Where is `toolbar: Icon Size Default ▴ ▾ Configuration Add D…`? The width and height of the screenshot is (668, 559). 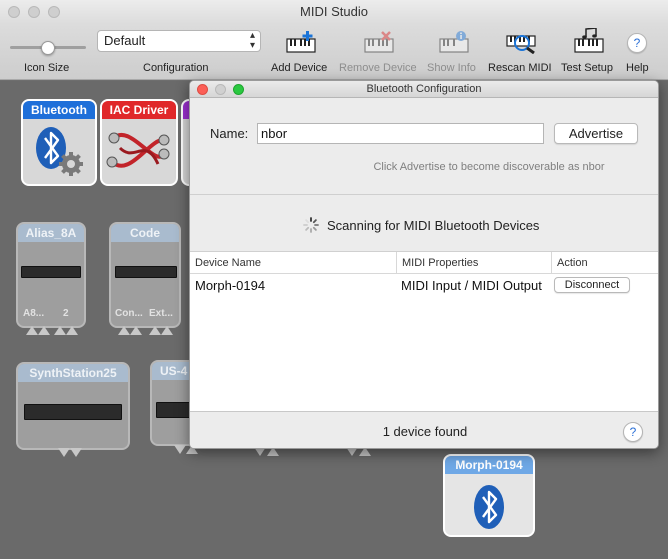
toolbar: Icon Size Default ▴ ▾ Configuration Add D… is located at coordinates (334, 52).